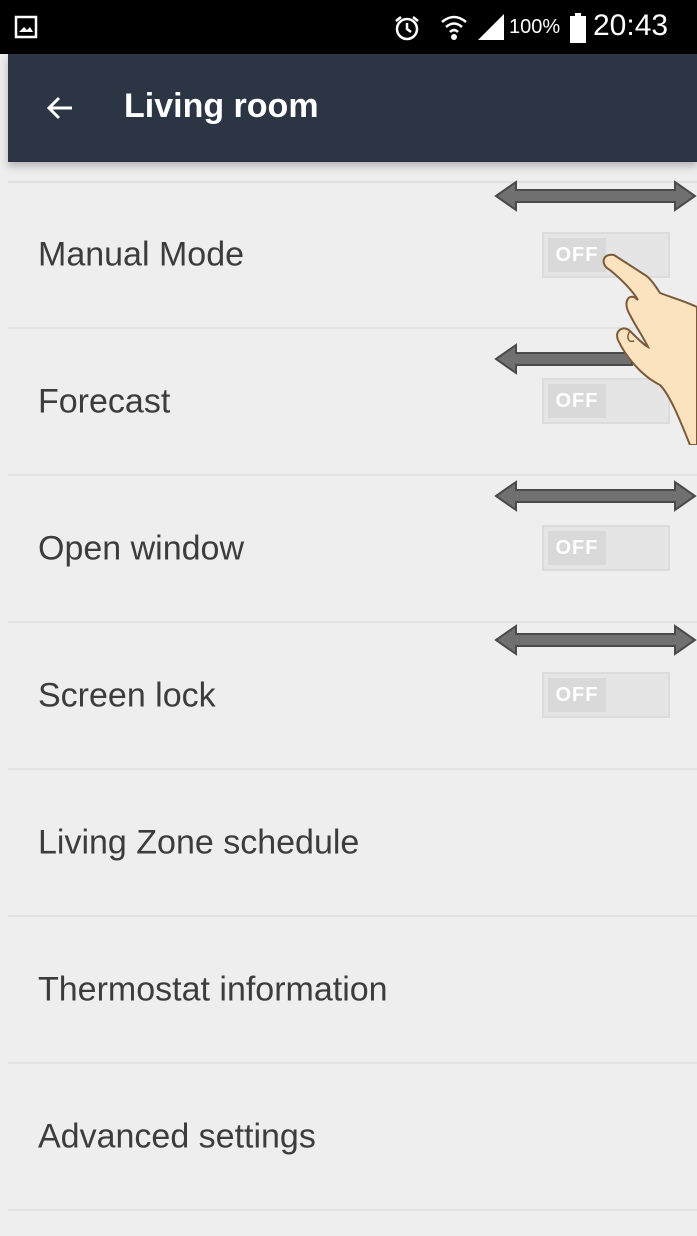 The width and height of the screenshot is (697, 1236). What do you see at coordinates (352, 1137) in the screenshot?
I see `setting-advanced-settings: Advanced settings` at bounding box center [352, 1137].